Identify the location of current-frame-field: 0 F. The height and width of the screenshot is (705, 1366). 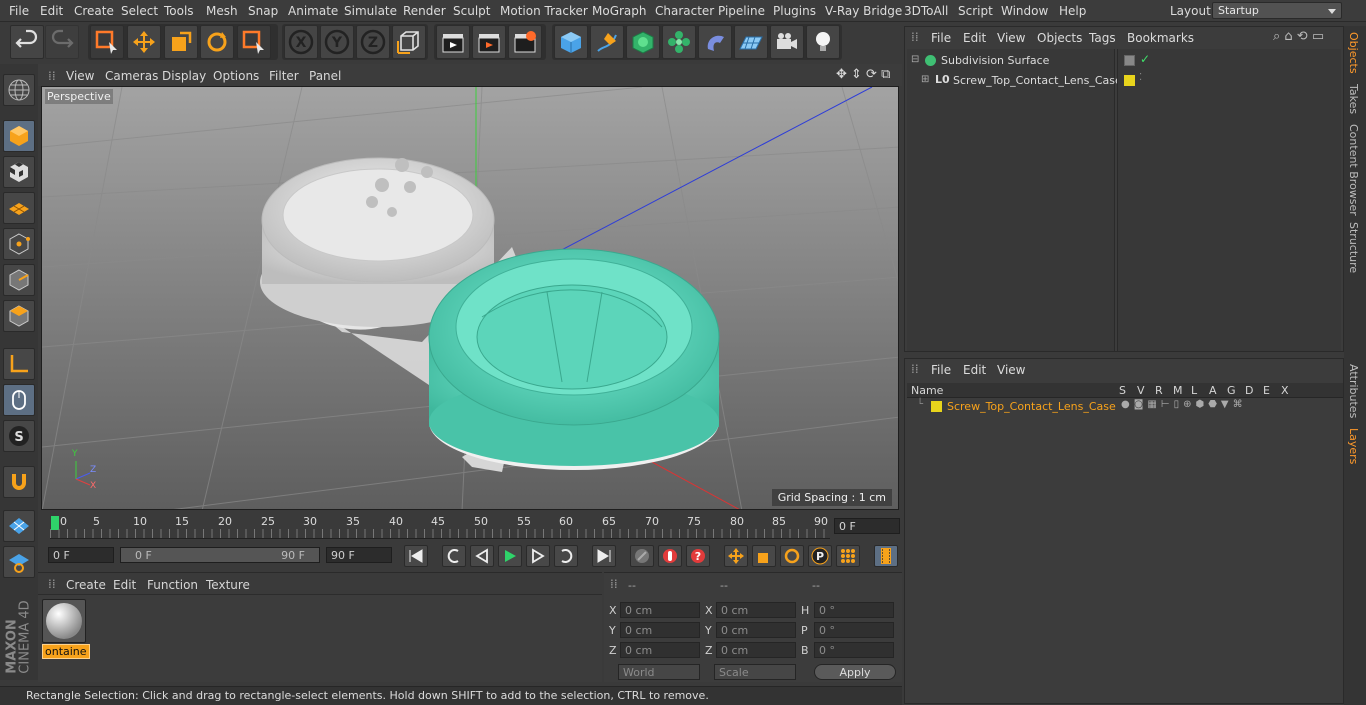
(867, 526).